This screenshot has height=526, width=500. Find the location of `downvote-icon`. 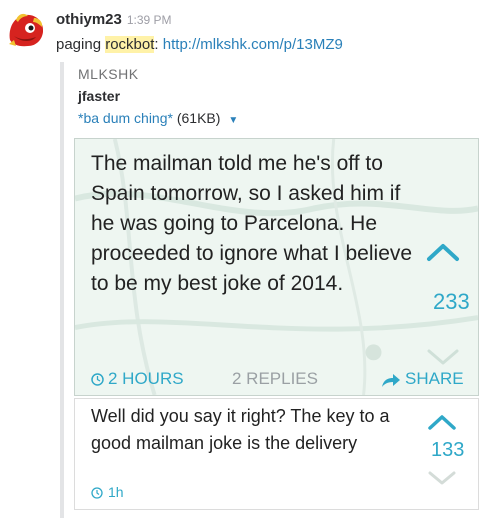

downvote-icon is located at coordinates (442, 478).